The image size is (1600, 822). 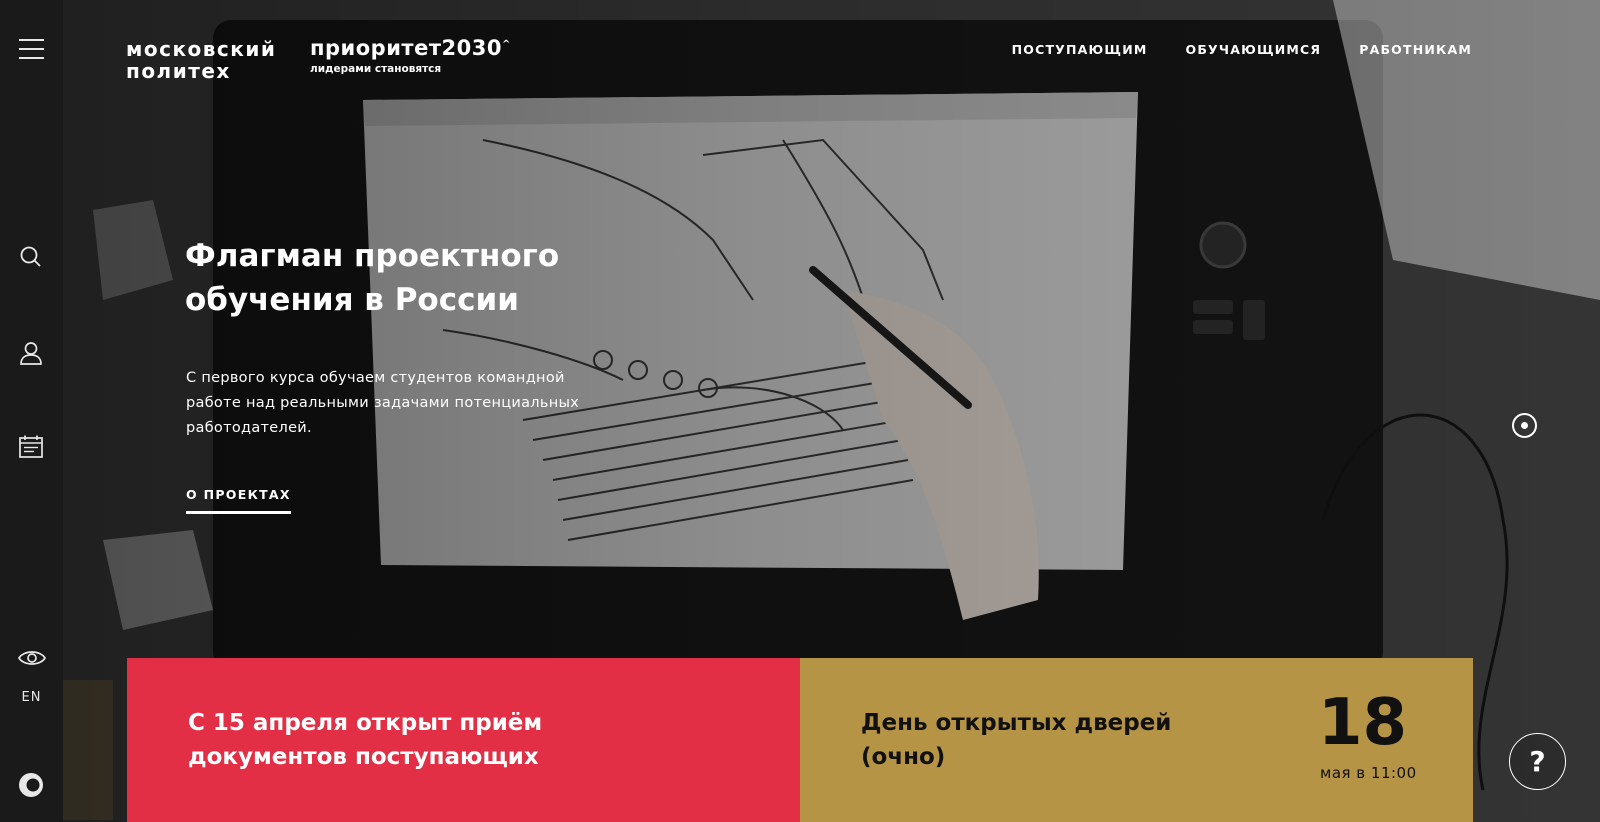 I want to click on calendar-icon, so click(x=31, y=447).